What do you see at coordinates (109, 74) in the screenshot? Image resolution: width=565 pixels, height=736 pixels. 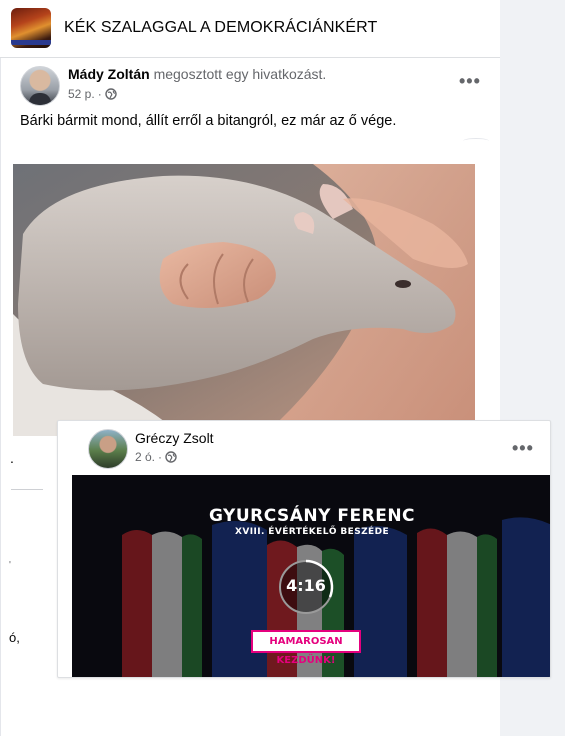 I see `author-name: Mády Zoltán` at bounding box center [109, 74].